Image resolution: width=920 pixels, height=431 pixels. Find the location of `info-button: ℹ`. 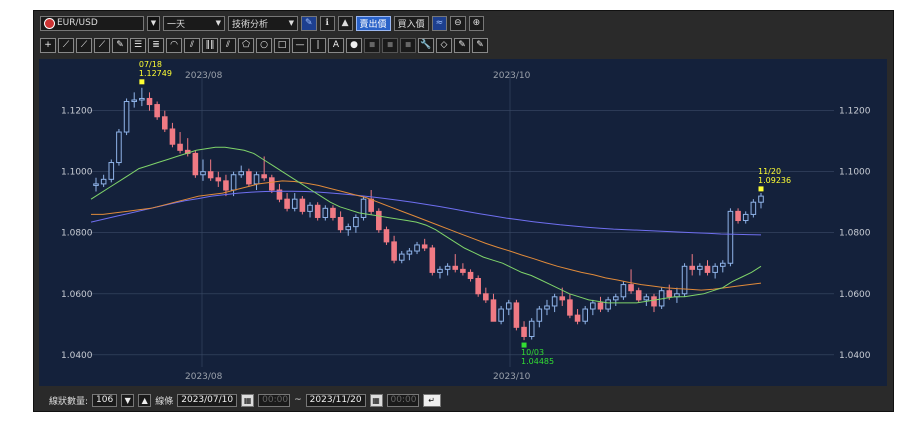

info-button: ℹ is located at coordinates (327, 23).